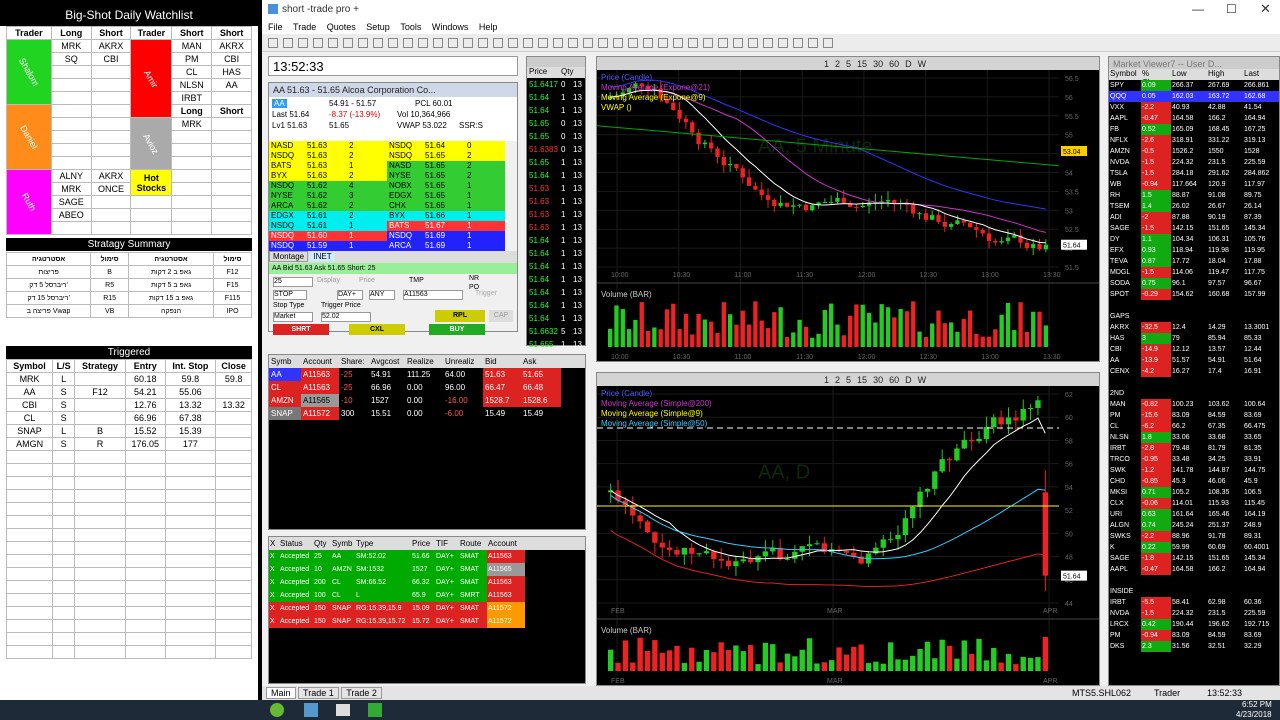  Describe the element at coordinates (328, 226) in the screenshot. I see `book-row: NSDQ 51.61 1` at that location.